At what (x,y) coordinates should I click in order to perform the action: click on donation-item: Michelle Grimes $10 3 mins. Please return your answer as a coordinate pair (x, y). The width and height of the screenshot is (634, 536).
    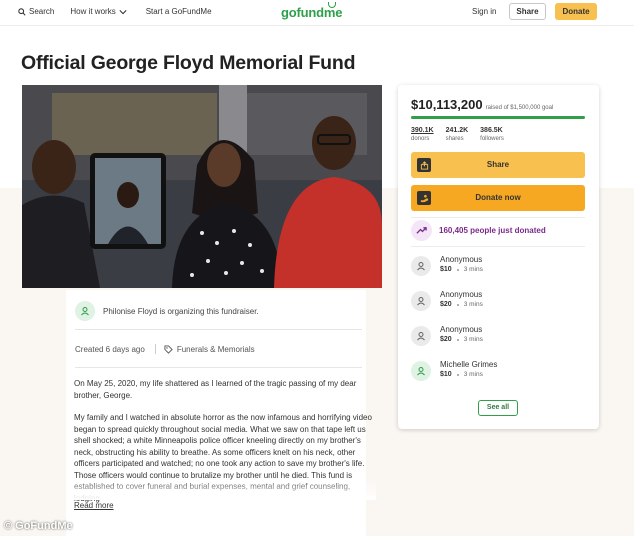
    Looking at the image, I should click on (454, 377).